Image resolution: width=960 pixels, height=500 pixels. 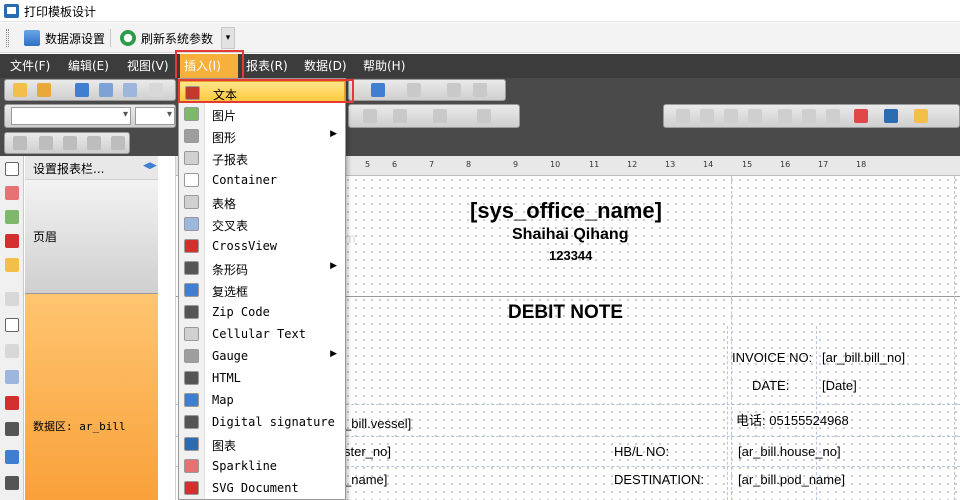 I want to click on subreport-tool-icon, so click(x=12, y=299).